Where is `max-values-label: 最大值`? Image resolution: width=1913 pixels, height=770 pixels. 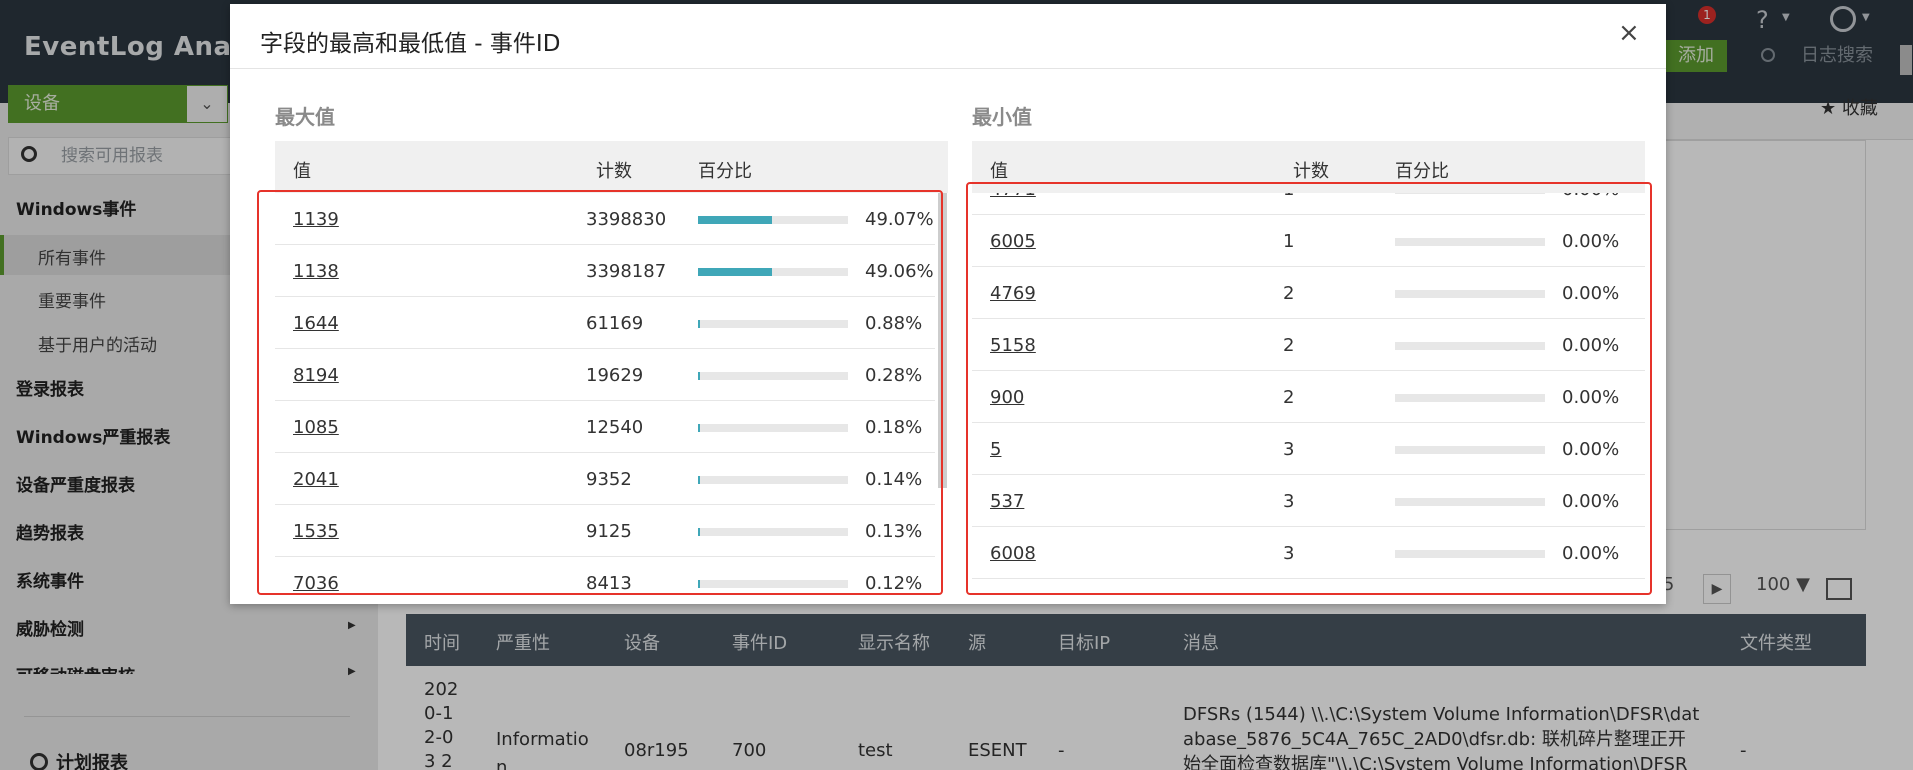 max-values-label: 最大值 is located at coordinates (305, 117).